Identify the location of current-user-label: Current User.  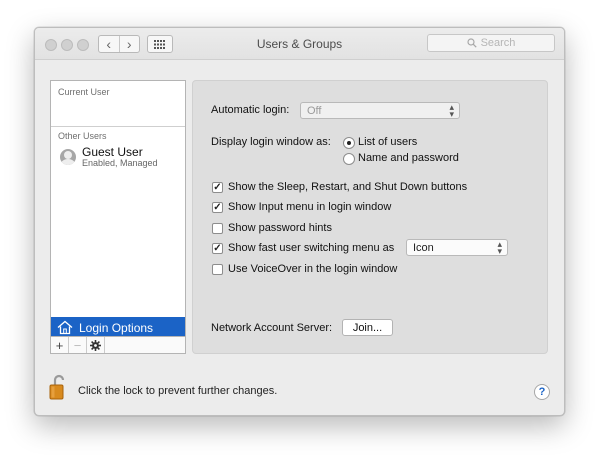
(84, 92).